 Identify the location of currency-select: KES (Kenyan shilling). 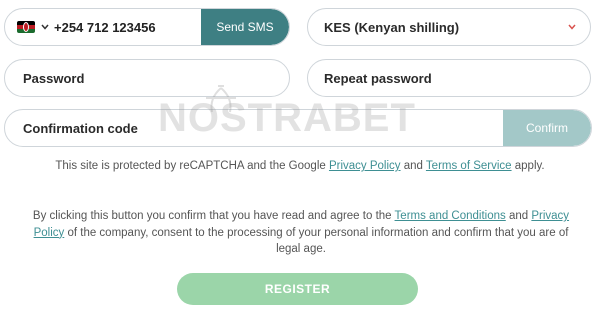
(449, 27).